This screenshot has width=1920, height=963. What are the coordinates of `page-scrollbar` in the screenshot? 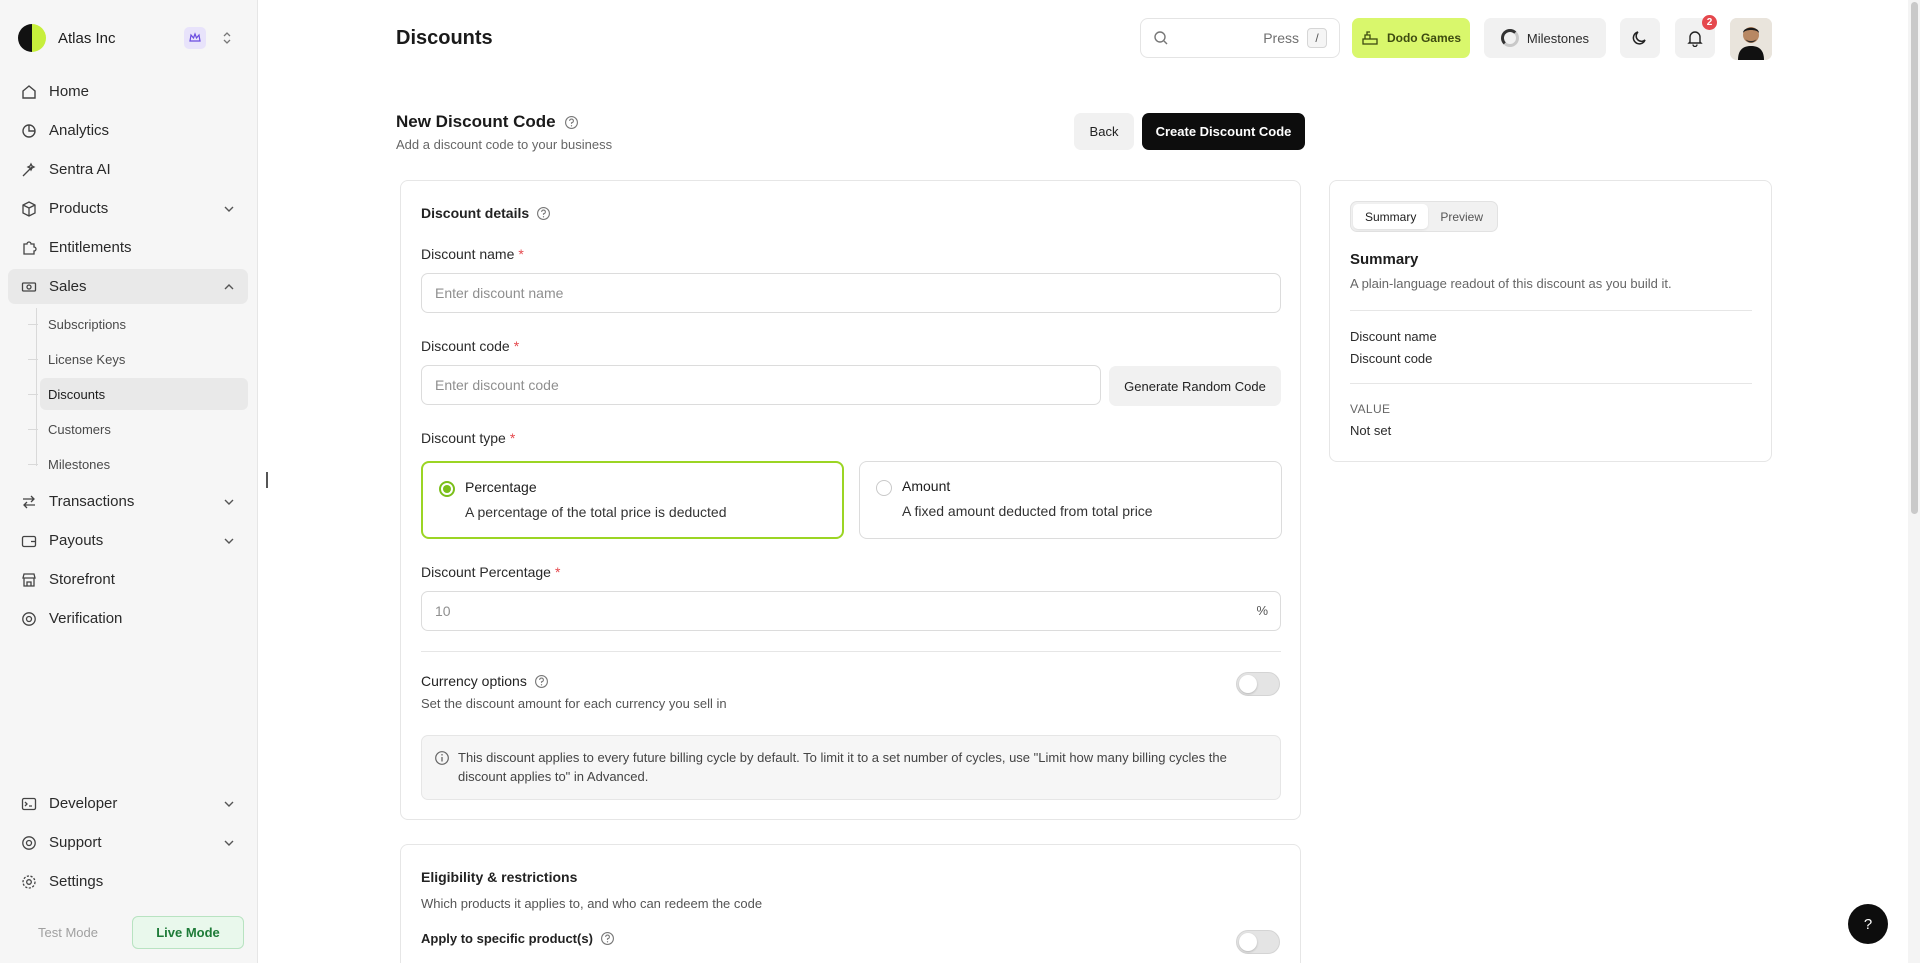 It's located at (1914, 481).